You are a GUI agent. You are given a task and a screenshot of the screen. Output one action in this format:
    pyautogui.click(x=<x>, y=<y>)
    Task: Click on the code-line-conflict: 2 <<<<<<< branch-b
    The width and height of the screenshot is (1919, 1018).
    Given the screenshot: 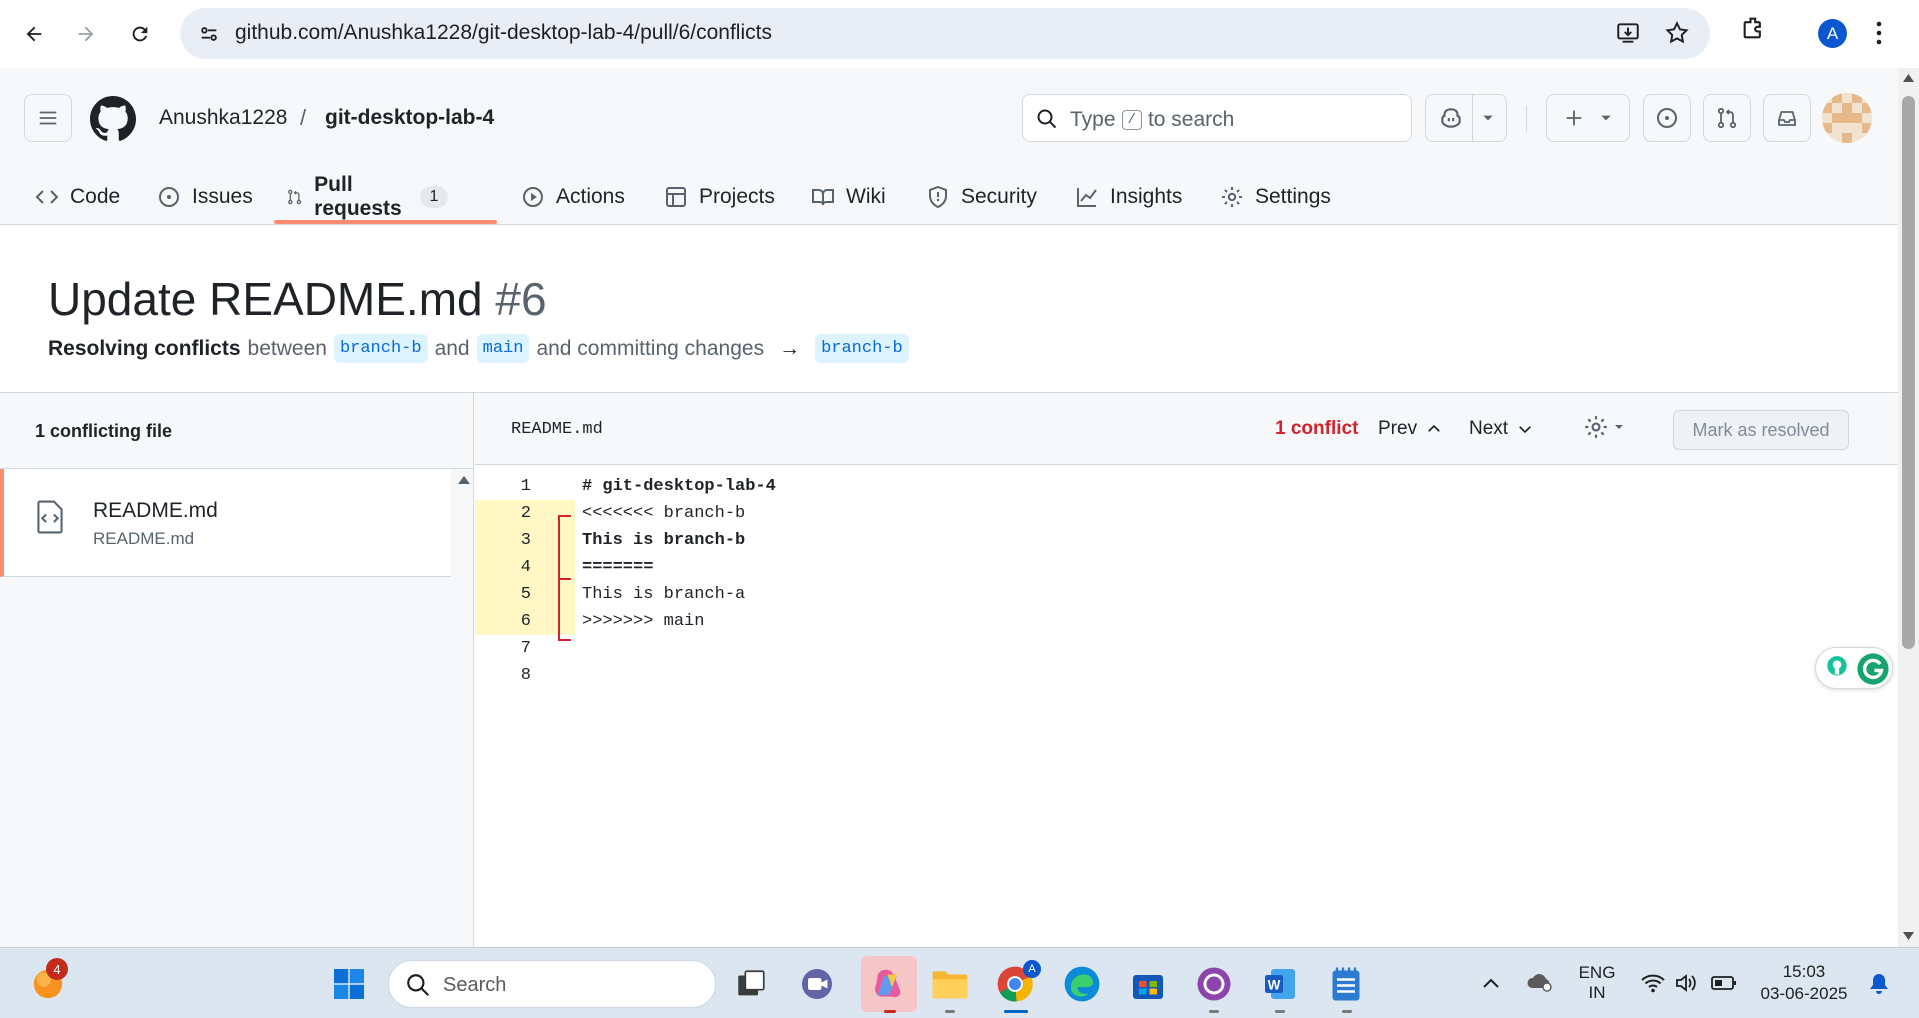 What is the action you would take?
    pyautogui.click(x=1186, y=513)
    